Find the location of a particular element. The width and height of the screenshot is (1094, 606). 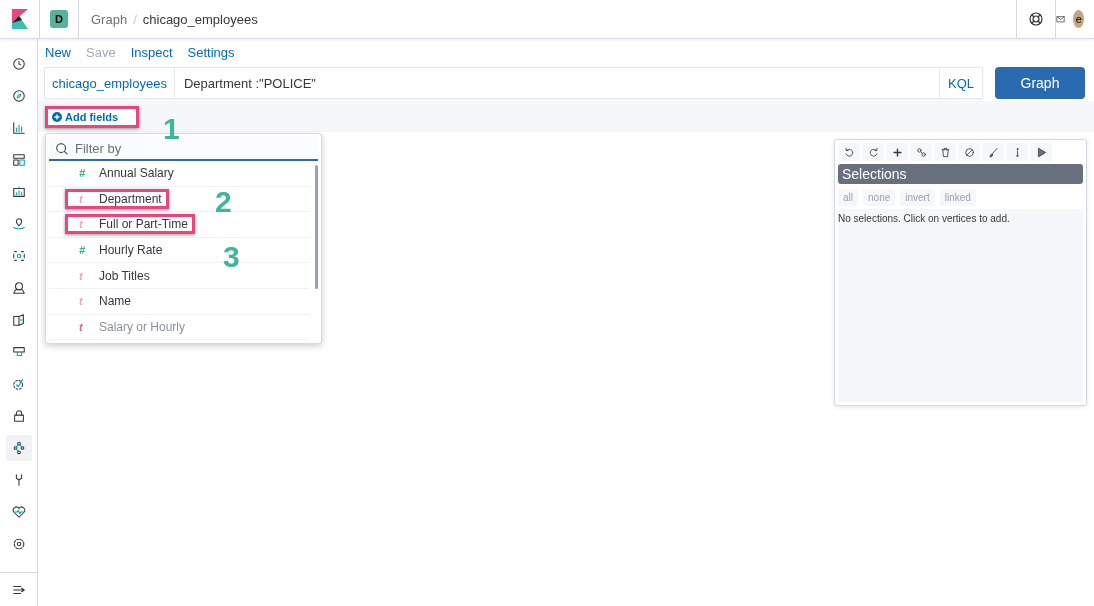

trash-icon is located at coordinates (945, 152).